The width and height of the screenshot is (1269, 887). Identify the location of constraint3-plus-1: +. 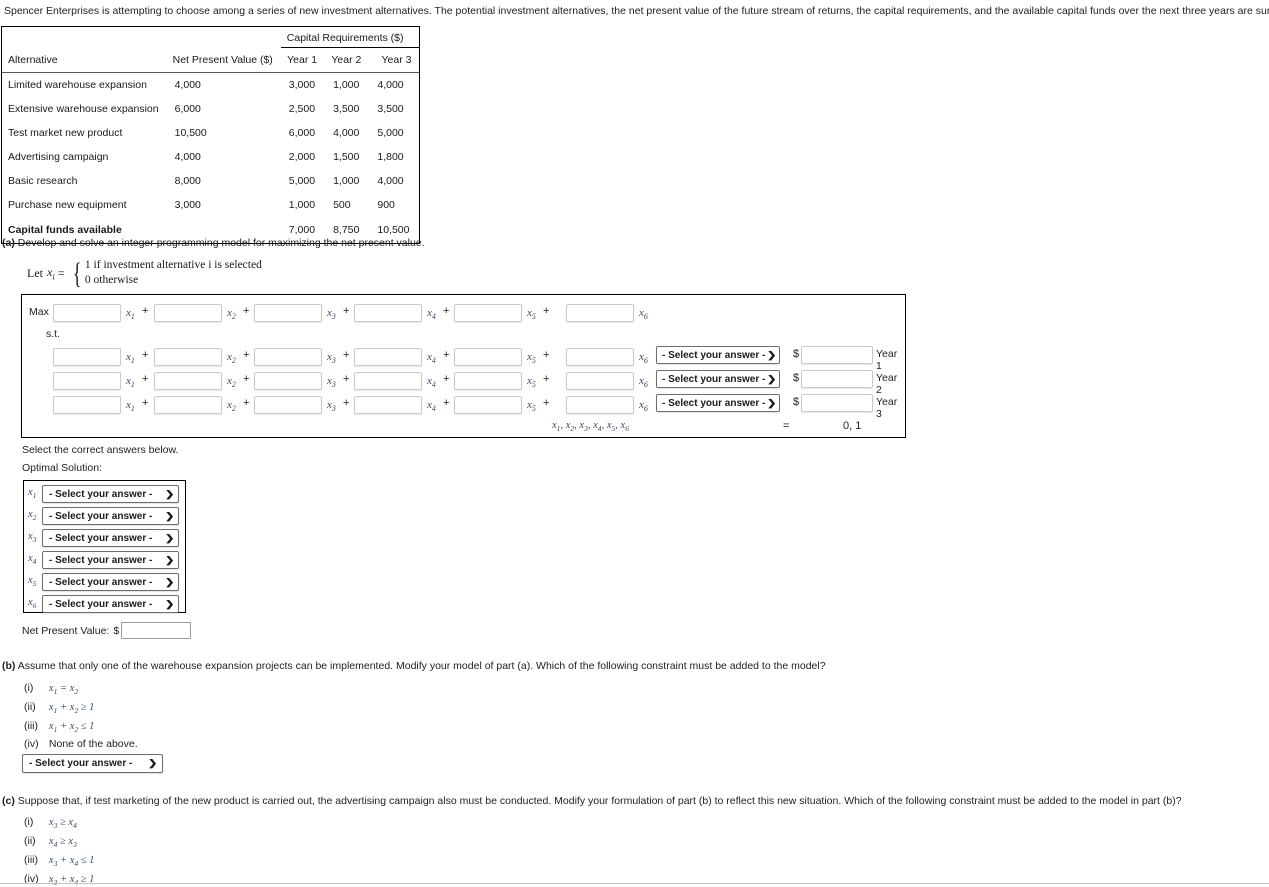
(145, 403).